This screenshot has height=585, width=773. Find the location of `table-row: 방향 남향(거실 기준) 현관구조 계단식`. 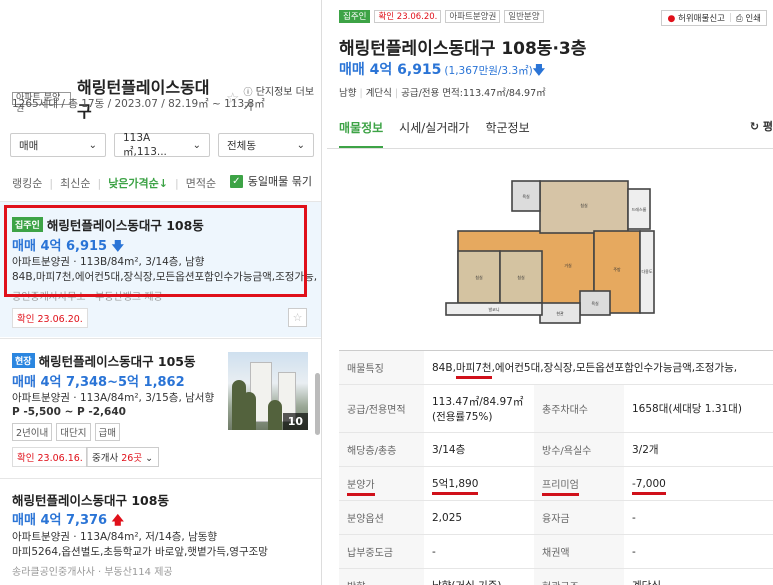

table-row: 방향 남향(거실 기준) 현관구조 계단식 is located at coordinates (556, 576).